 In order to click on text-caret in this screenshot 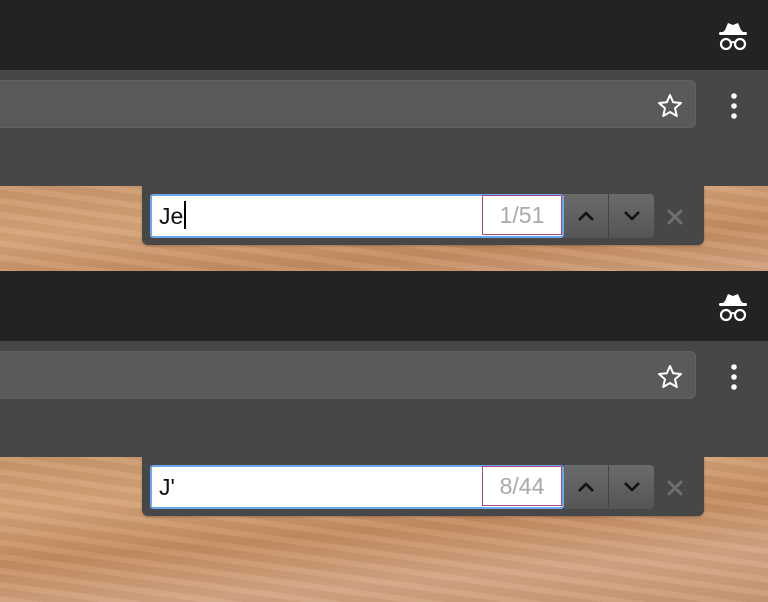, I will do `click(185, 215)`.